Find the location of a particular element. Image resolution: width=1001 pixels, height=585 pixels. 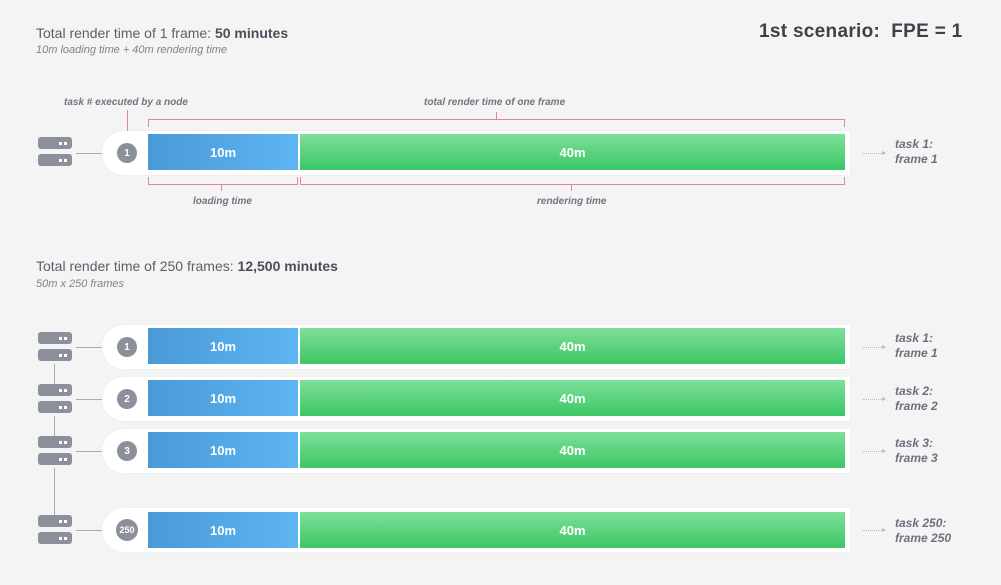

task-number: task 250: is located at coordinates (921, 523).